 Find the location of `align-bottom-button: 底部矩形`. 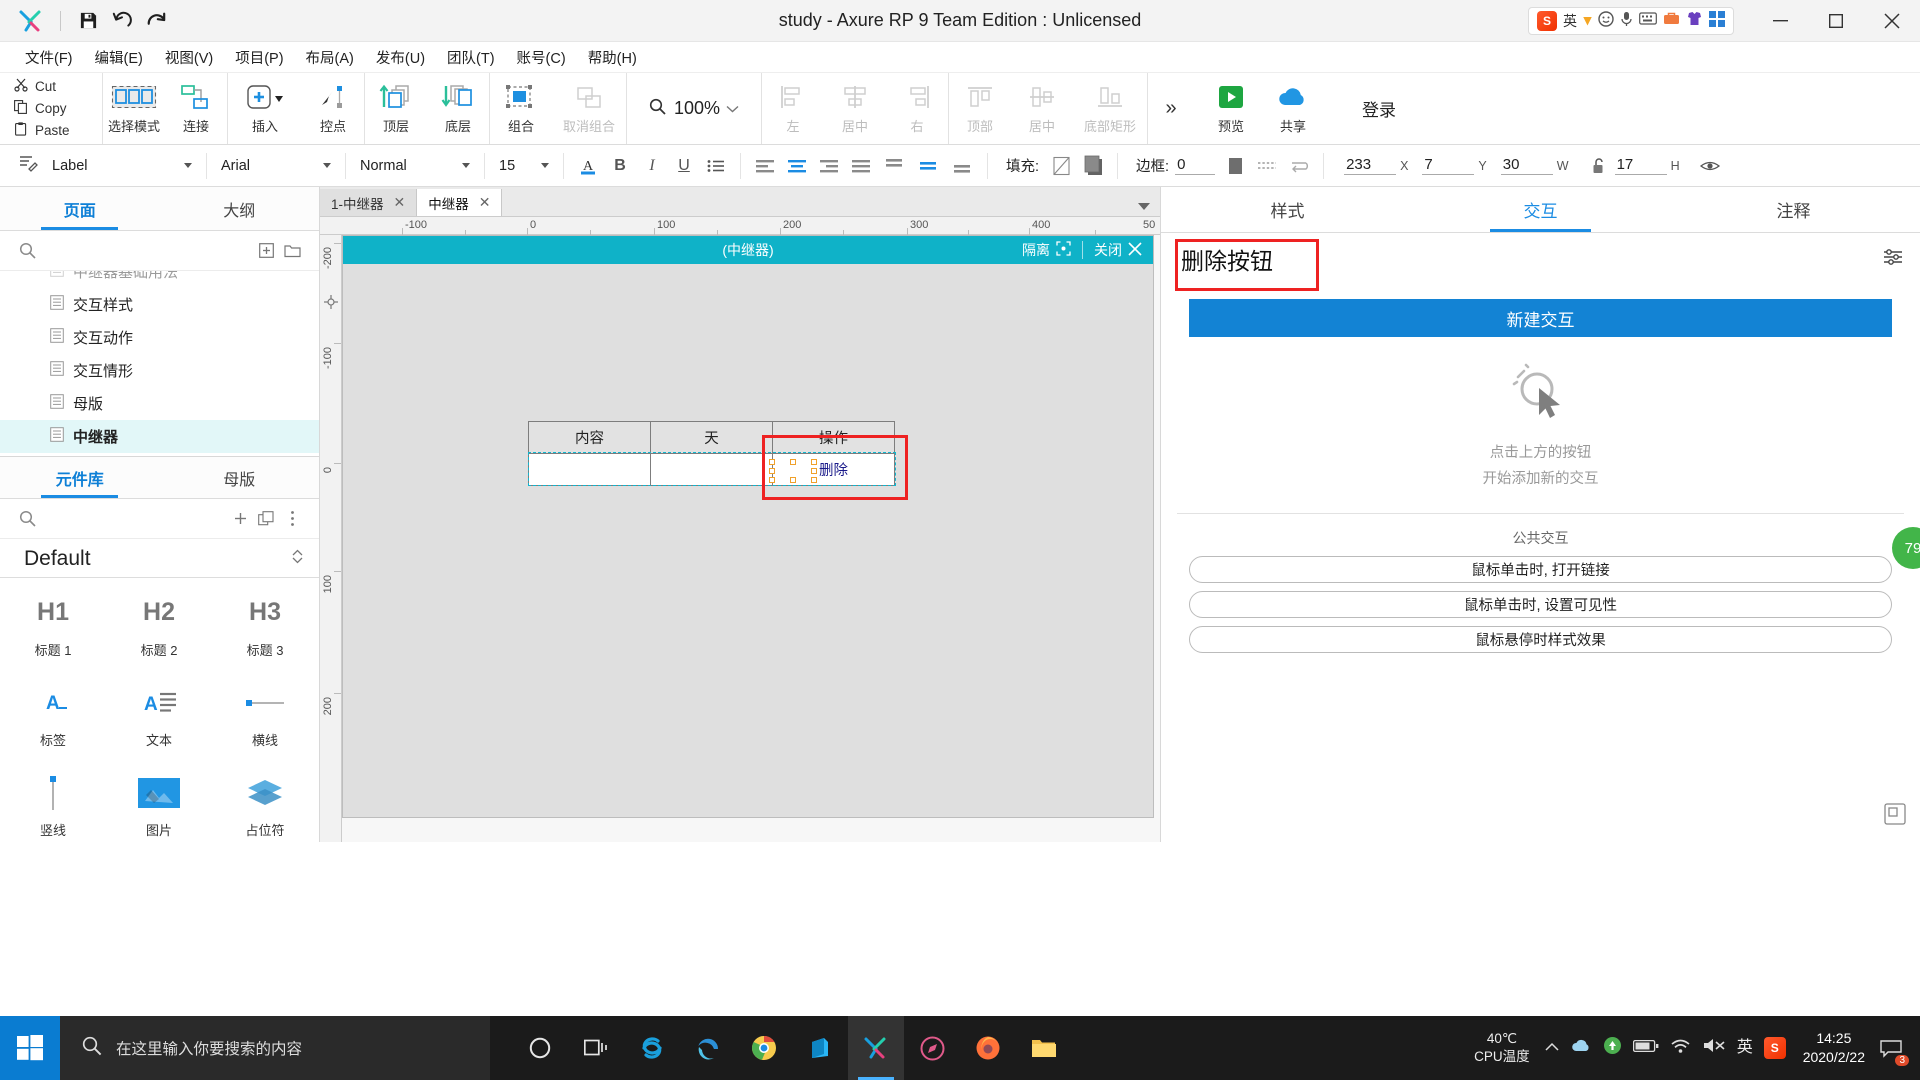

align-bottom-button: 底部矩形 is located at coordinates (1110, 108).